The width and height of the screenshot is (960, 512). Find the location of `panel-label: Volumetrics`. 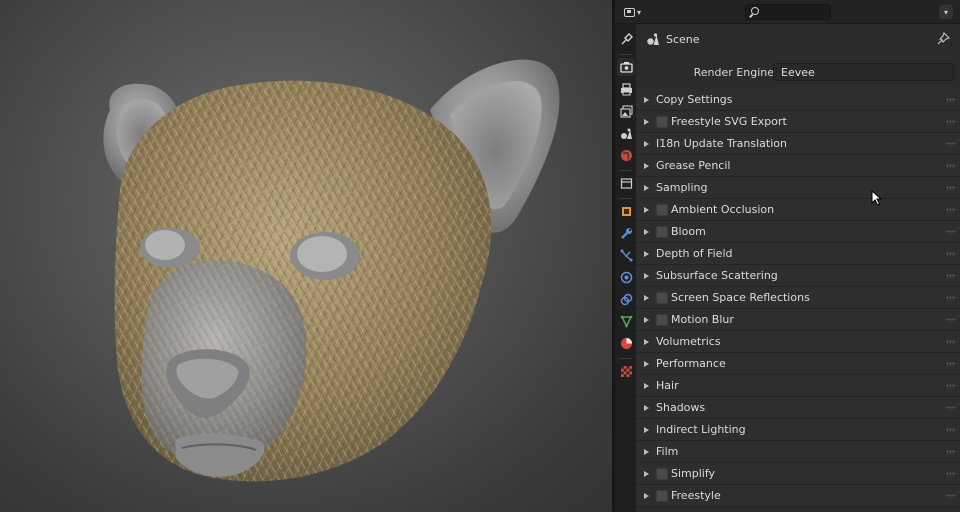

panel-label: Volumetrics is located at coordinates (688, 341).